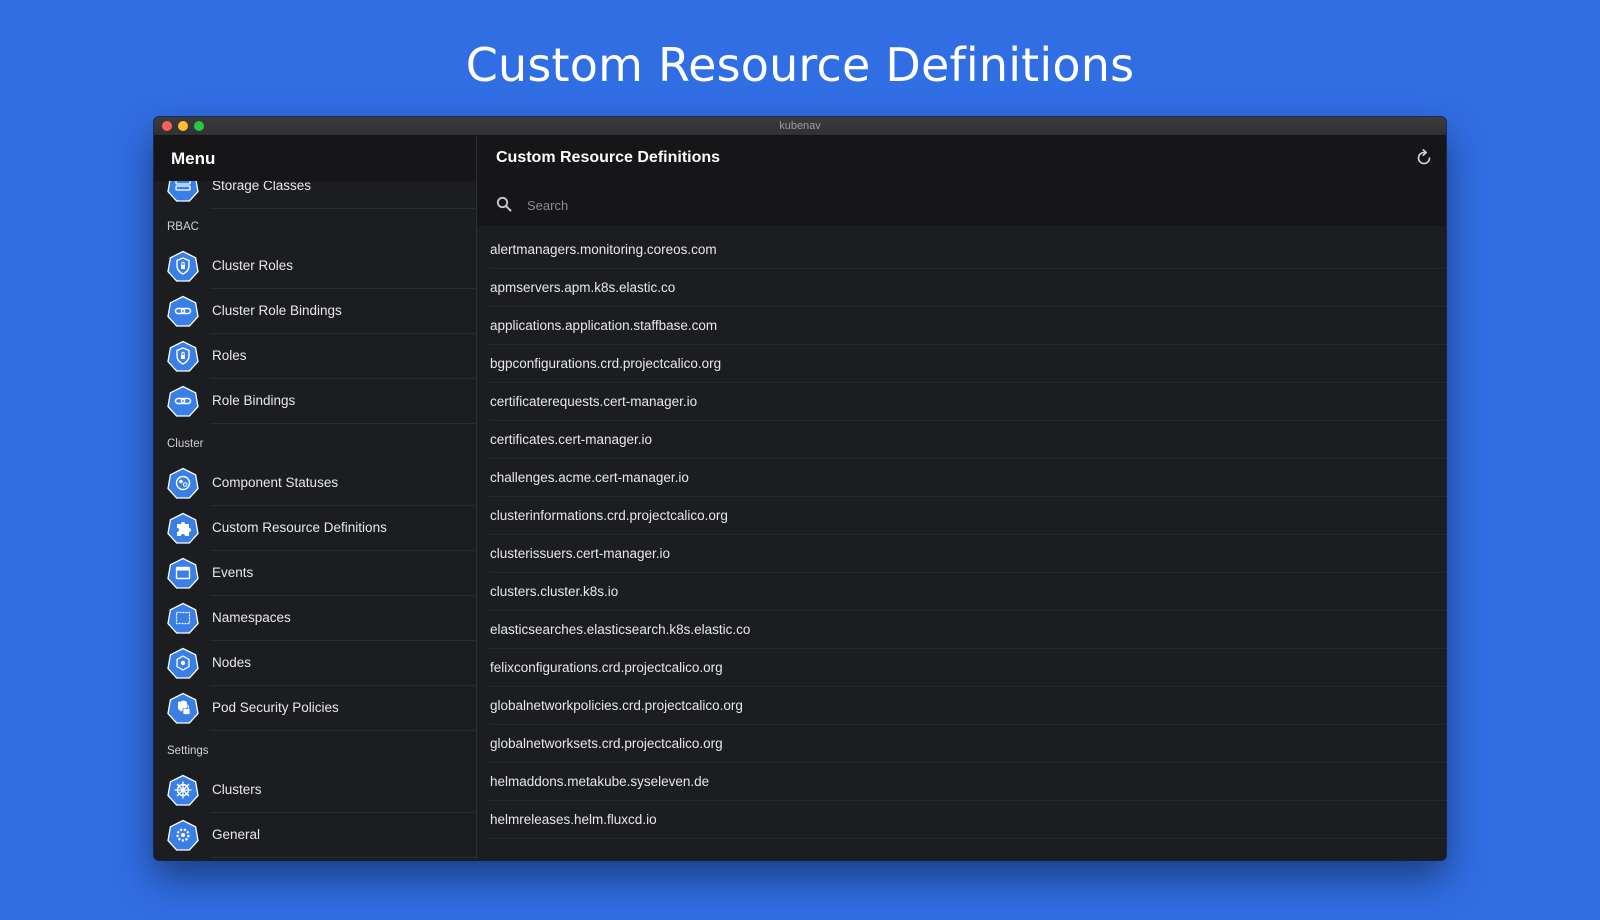 Image resolution: width=1600 pixels, height=920 pixels. What do you see at coordinates (961, 820) in the screenshot?
I see `crd-list-item: helmreleases.helm.fluxcd.io` at bounding box center [961, 820].